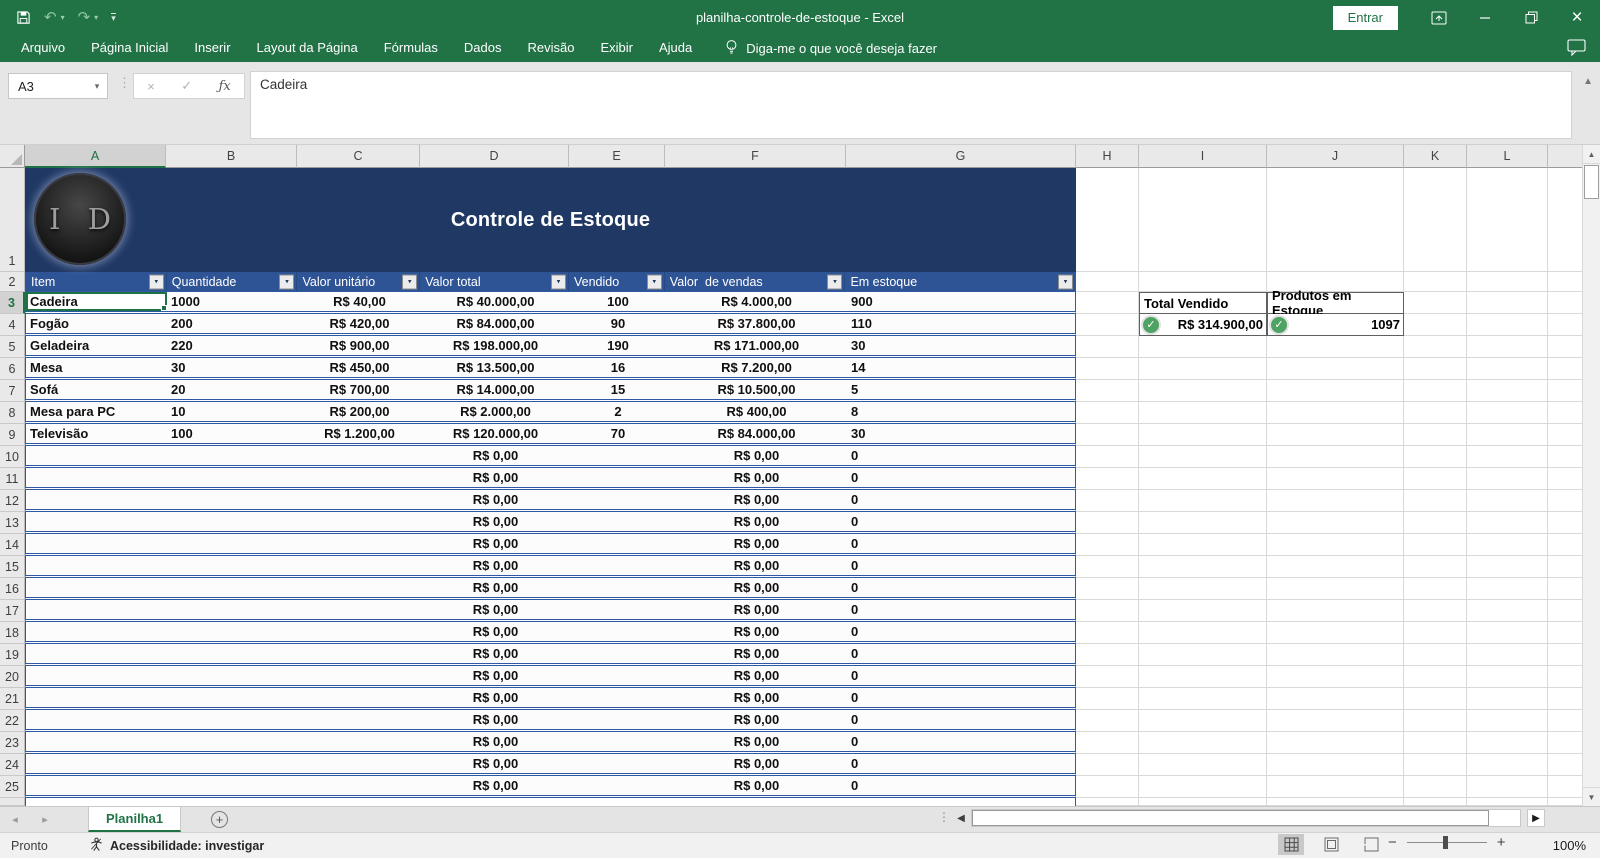 The width and height of the screenshot is (1600, 858). Describe the element at coordinates (15, 819) in the screenshot. I see `prev-sheet-icon: ◂` at that location.